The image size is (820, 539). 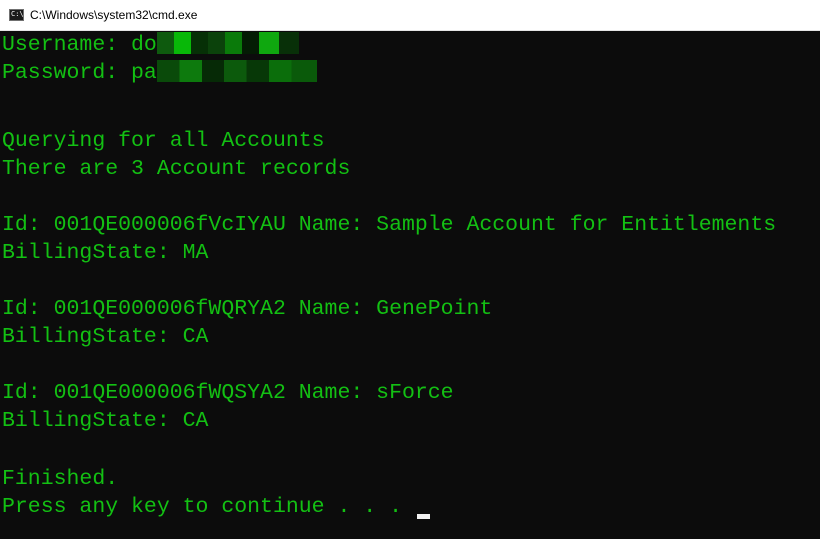 I want to click on console-line: Id: 001QE000006fWQSYA2 Name: sForce, so click(x=228, y=393).